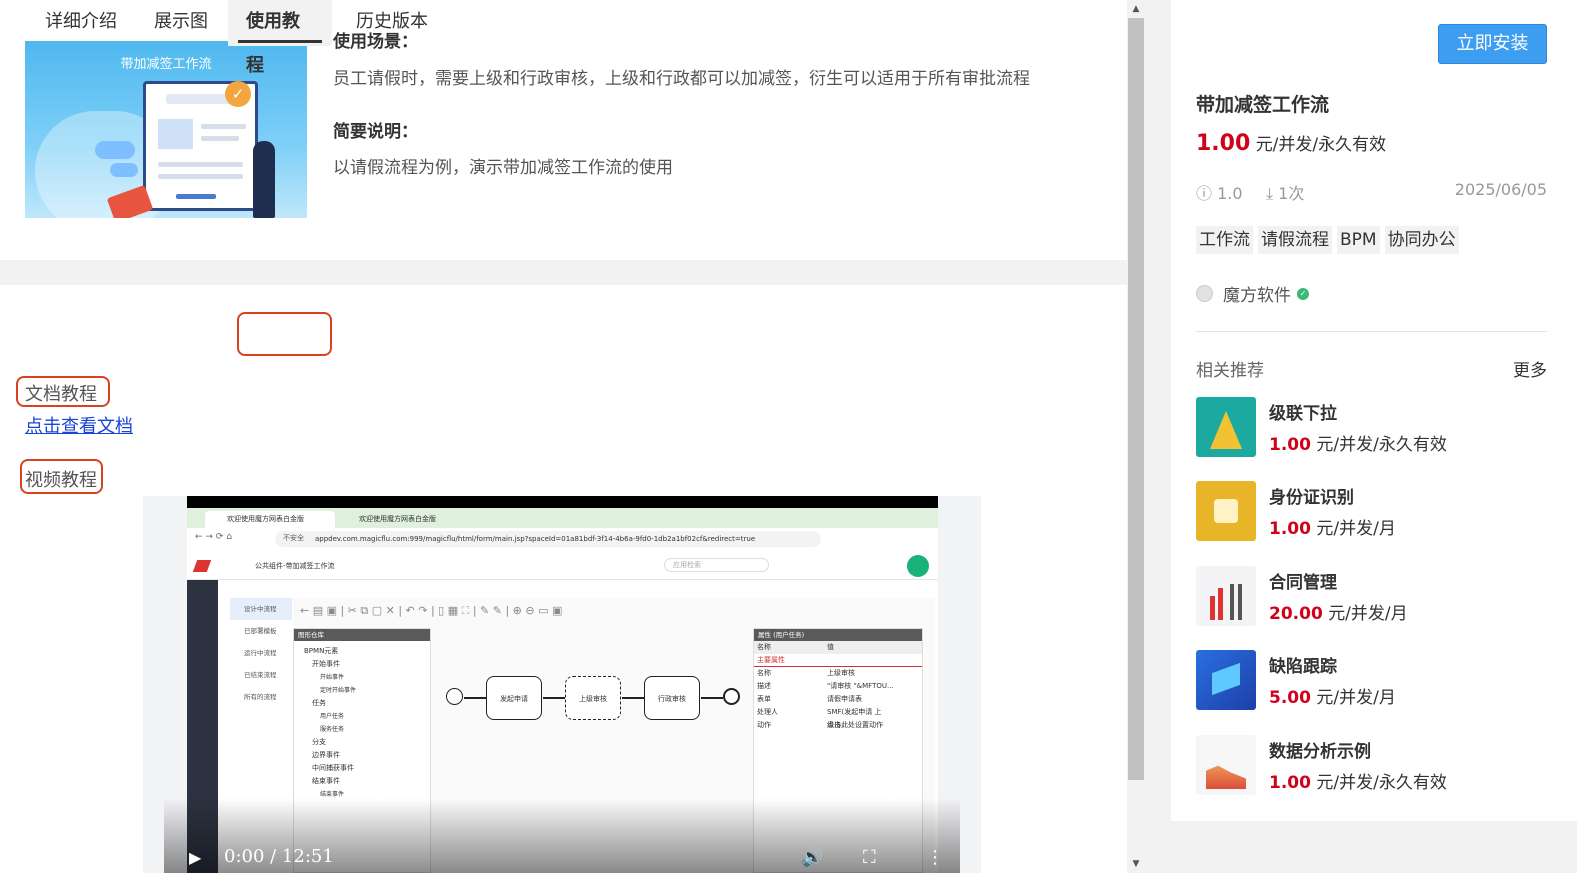 The image size is (1577, 873). What do you see at coordinates (362, 635) in the screenshot?
I see `palette-title: 图形仓库` at bounding box center [362, 635].